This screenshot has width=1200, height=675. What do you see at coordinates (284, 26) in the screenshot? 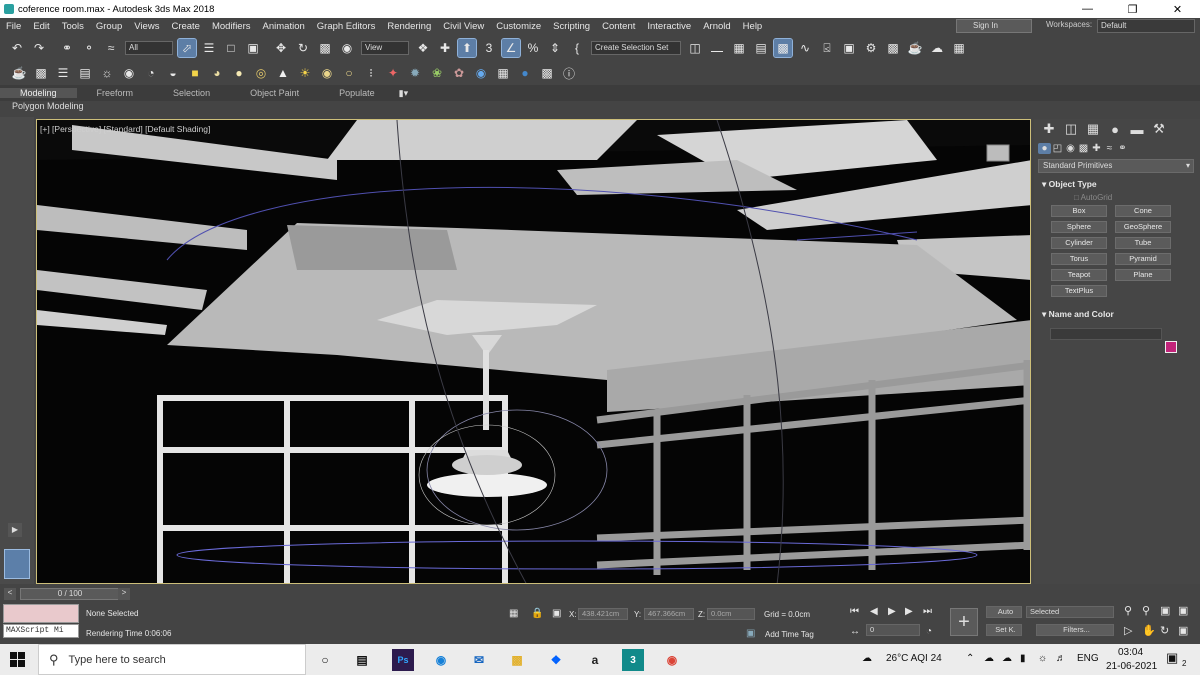
I see `menu-animation: Animation` at bounding box center [284, 26].